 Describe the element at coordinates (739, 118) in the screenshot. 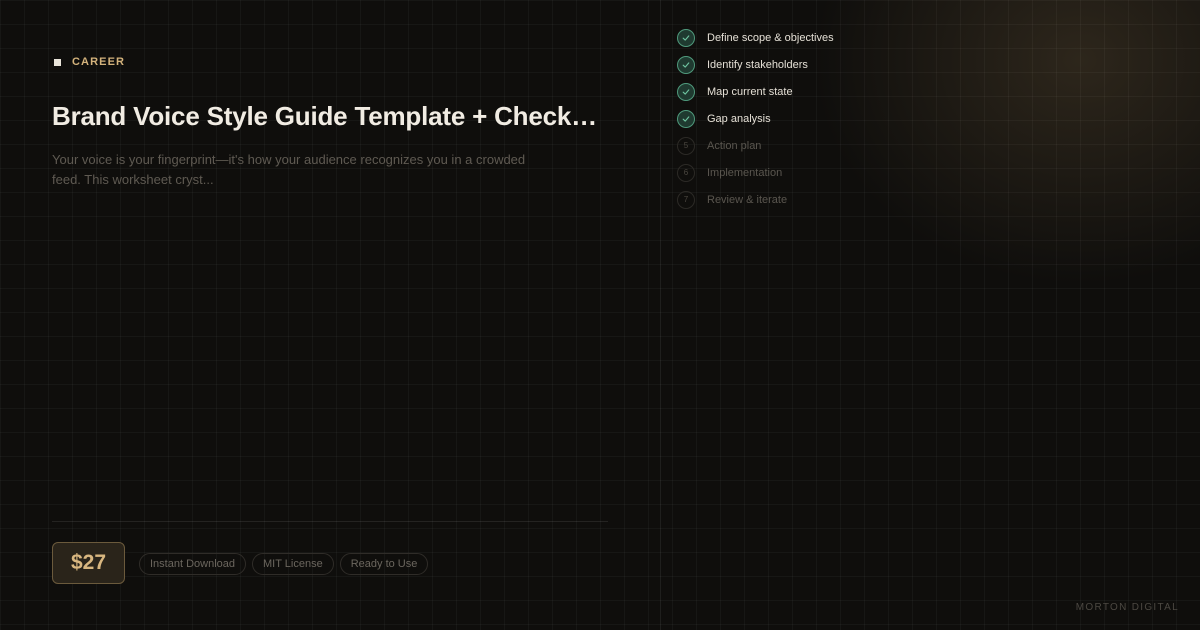

I see `checklist-item-label: Gap analysis` at that location.